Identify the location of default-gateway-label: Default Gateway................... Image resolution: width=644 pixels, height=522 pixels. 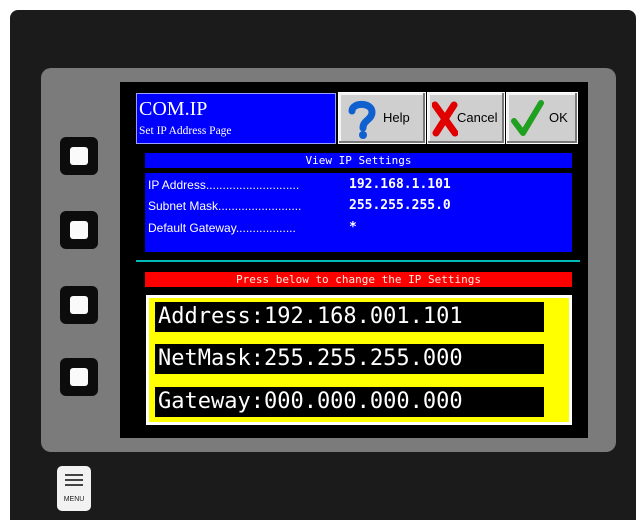
(222, 228).